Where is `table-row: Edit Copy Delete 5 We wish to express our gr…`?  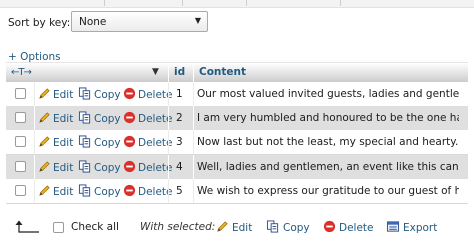 table-row: Edit Copy Delete 5 We wish to express our gr… is located at coordinates (237, 191).